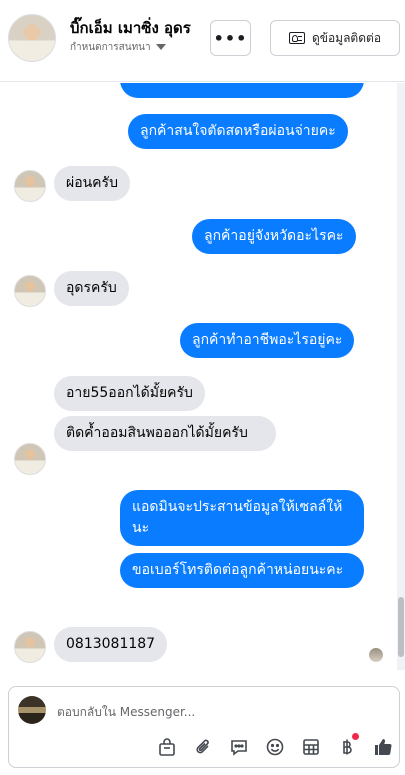 The width and height of the screenshot is (405, 775). I want to click on composer-toolbar, so click(275, 746).